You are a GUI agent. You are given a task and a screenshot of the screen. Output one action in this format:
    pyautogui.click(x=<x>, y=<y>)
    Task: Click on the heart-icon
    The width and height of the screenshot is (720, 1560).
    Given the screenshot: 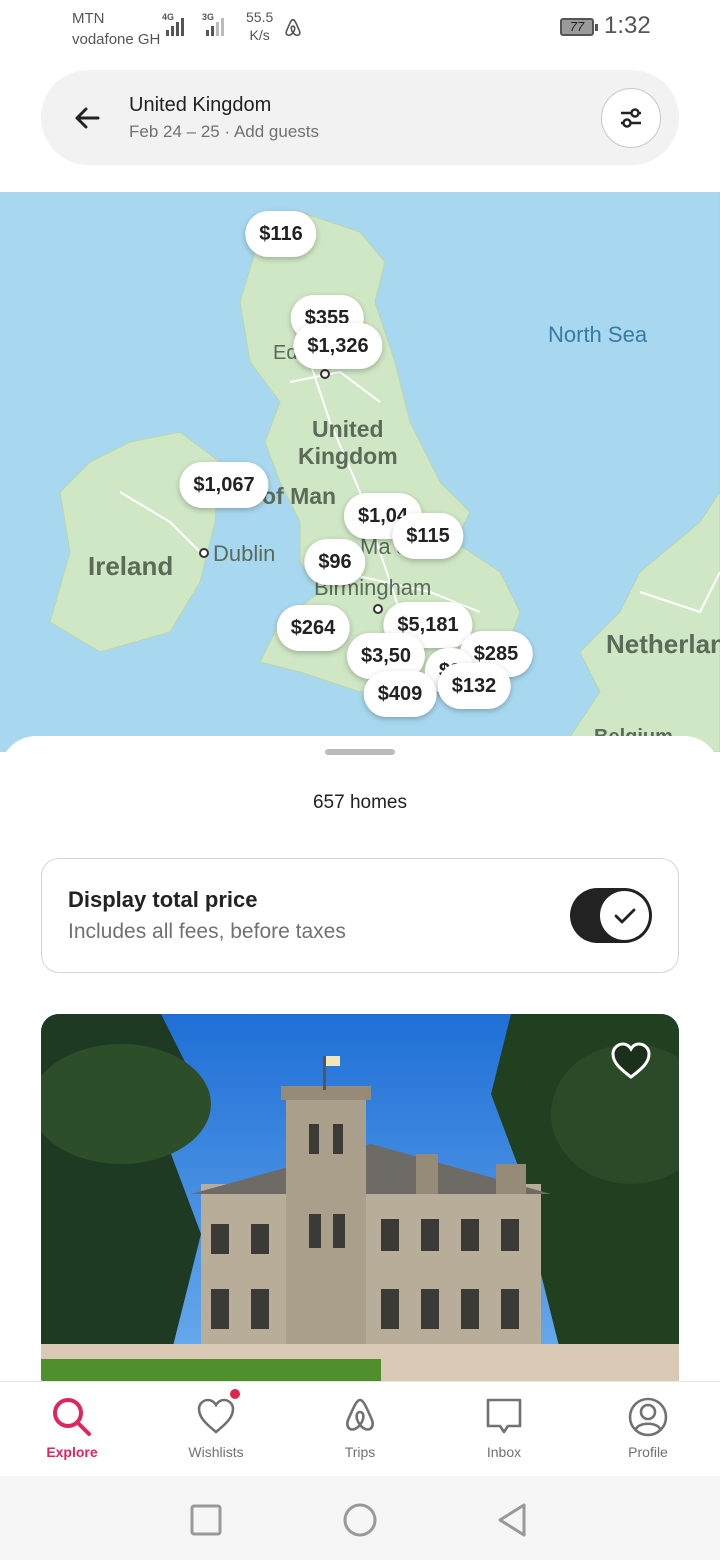 What is the action you would take?
    pyautogui.click(x=216, y=1416)
    